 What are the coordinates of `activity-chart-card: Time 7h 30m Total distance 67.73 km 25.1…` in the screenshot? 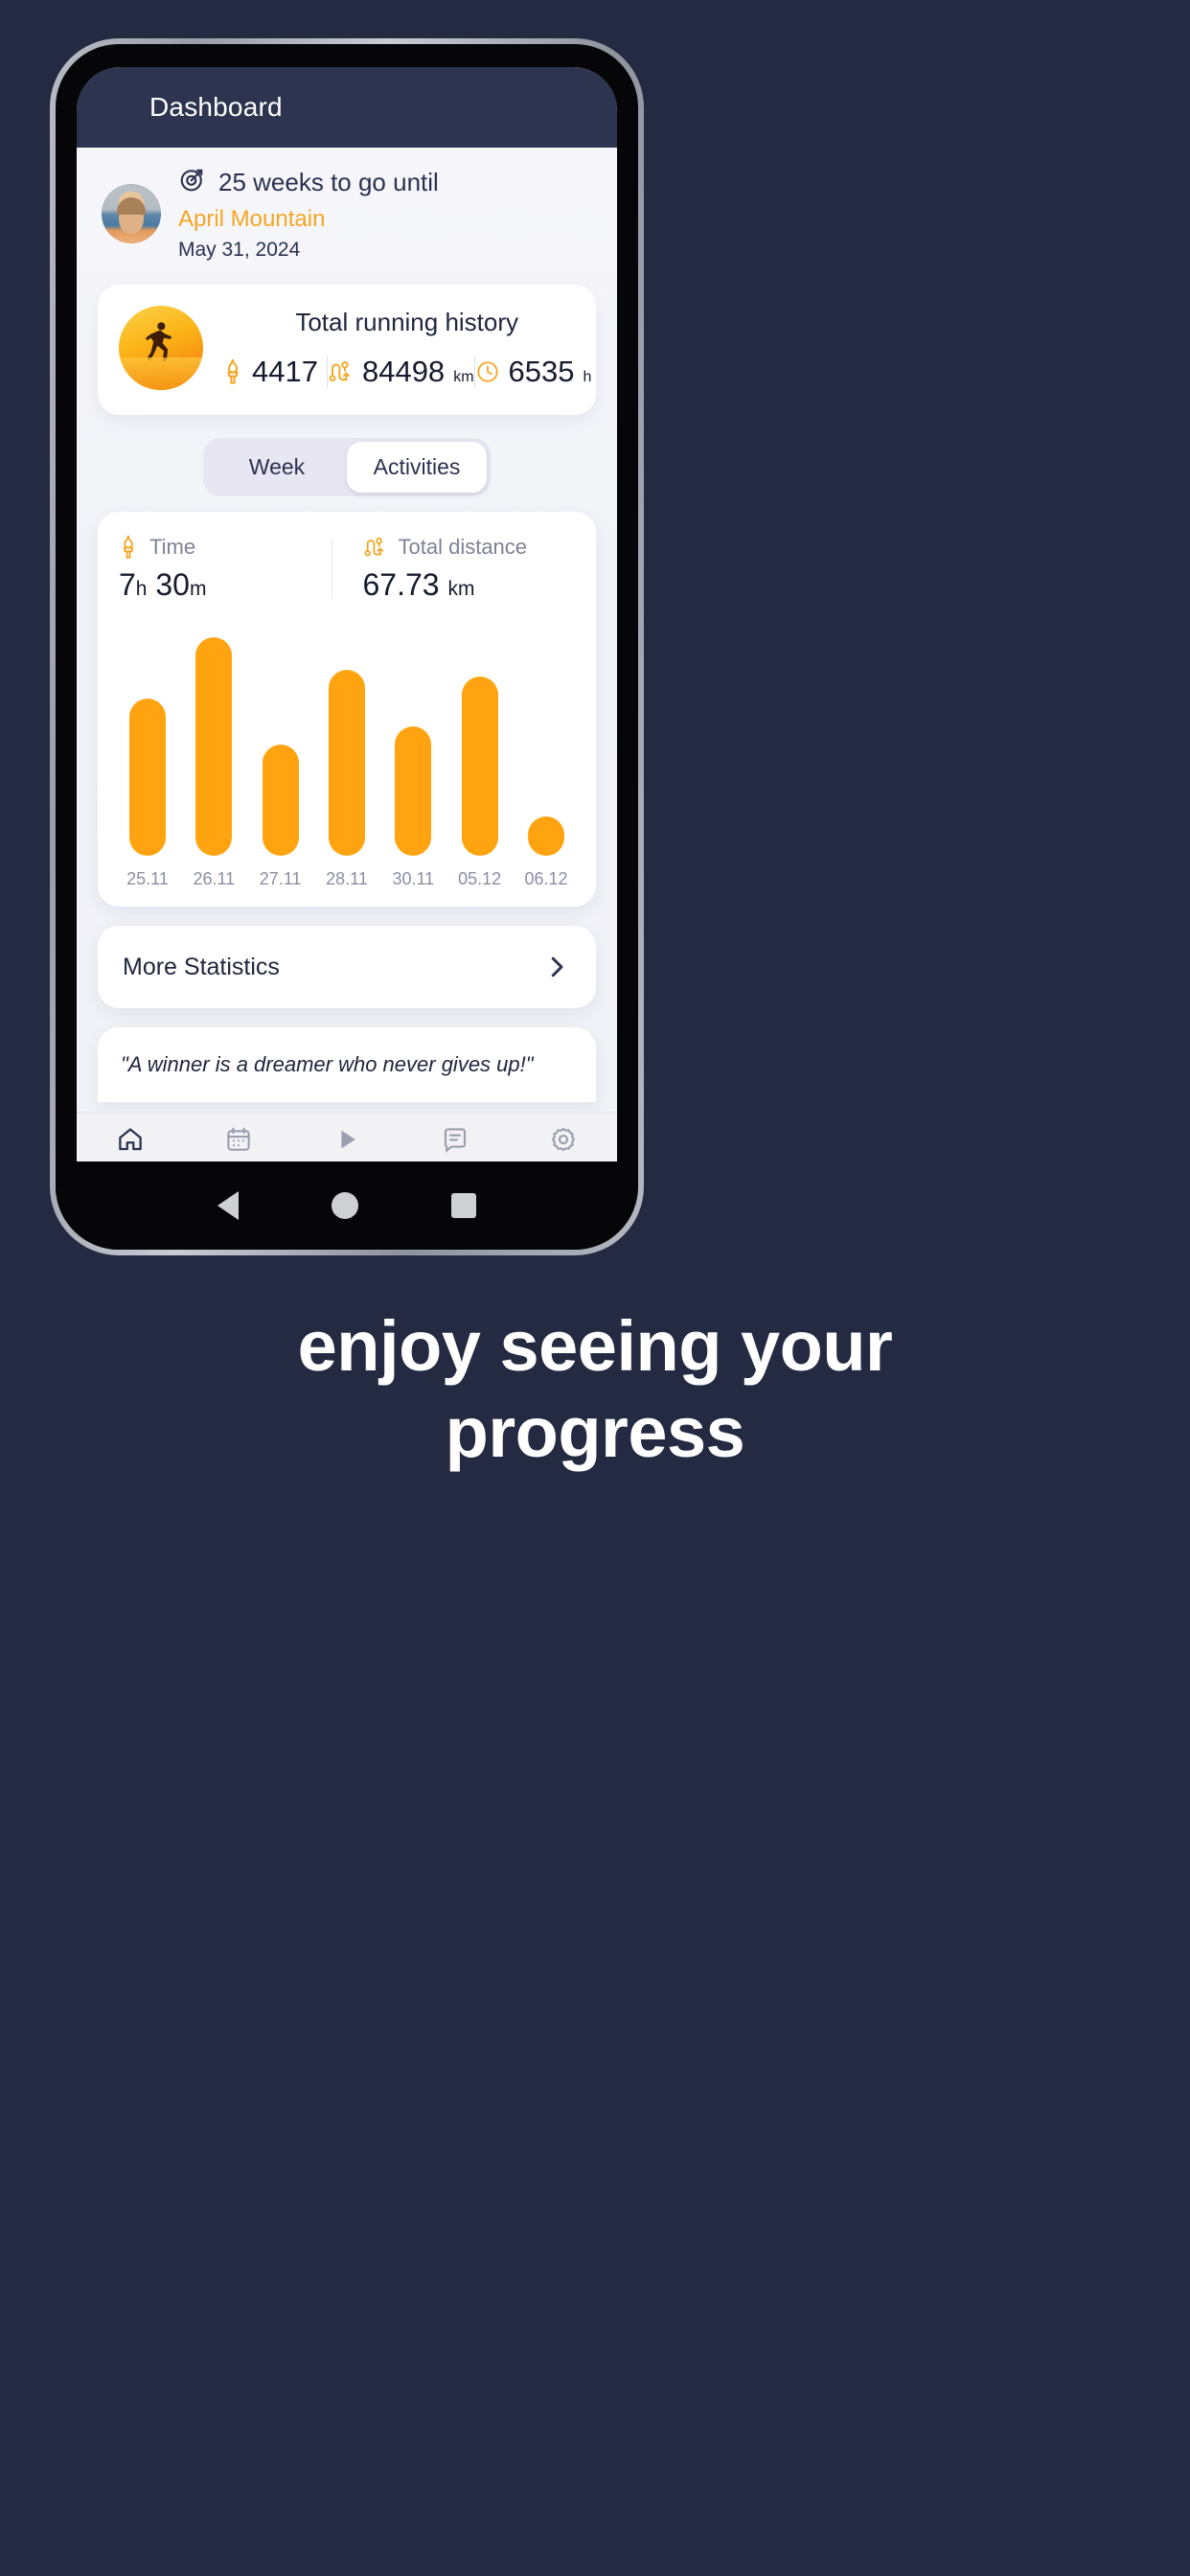 It's located at (347, 709).